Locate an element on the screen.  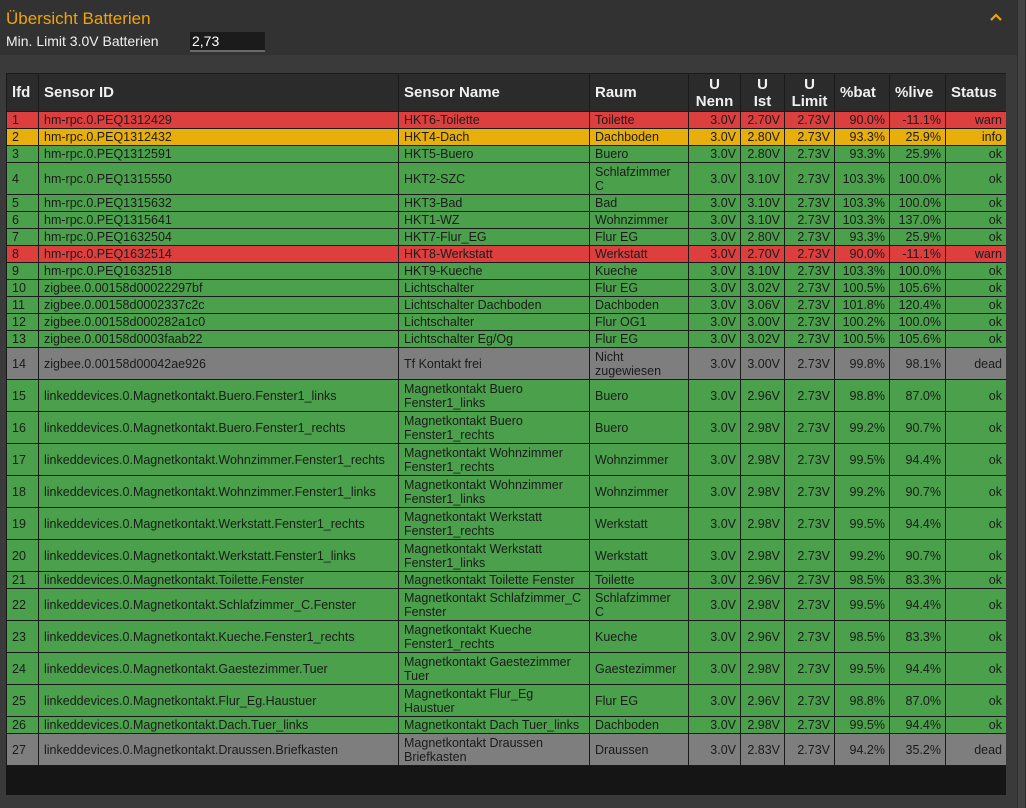
cell-sensor-name: Magnetkontakt Werkstatt Fenster1_links is located at coordinates (494, 555).